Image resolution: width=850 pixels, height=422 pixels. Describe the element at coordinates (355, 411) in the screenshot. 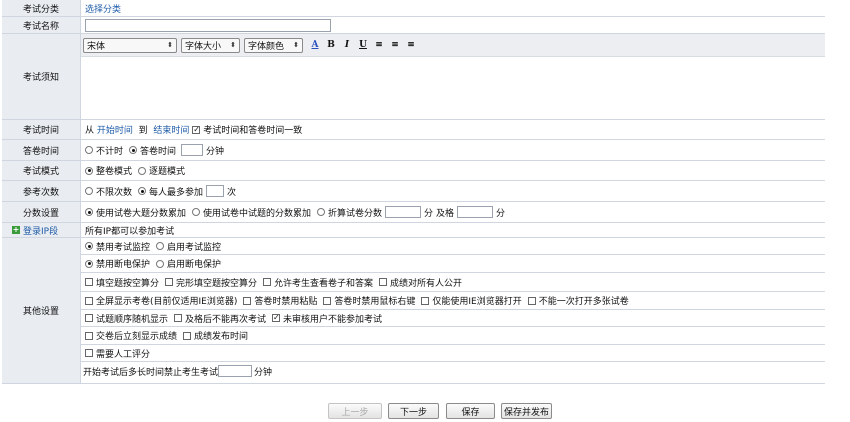

I see `prev-button: 上一步` at that location.